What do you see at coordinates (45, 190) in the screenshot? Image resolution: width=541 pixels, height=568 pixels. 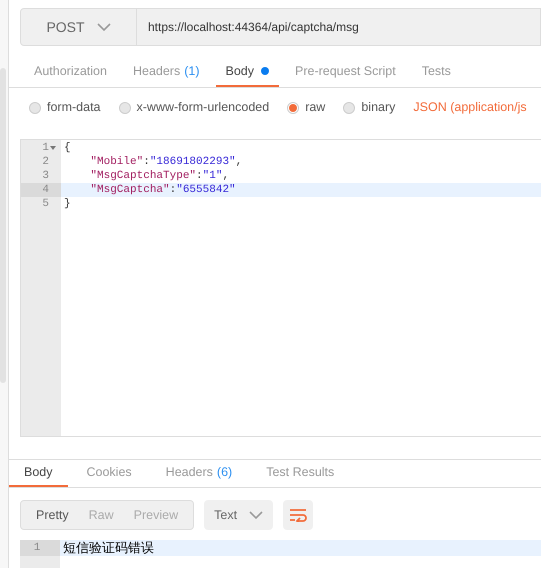 I see `line-number: 4` at bounding box center [45, 190].